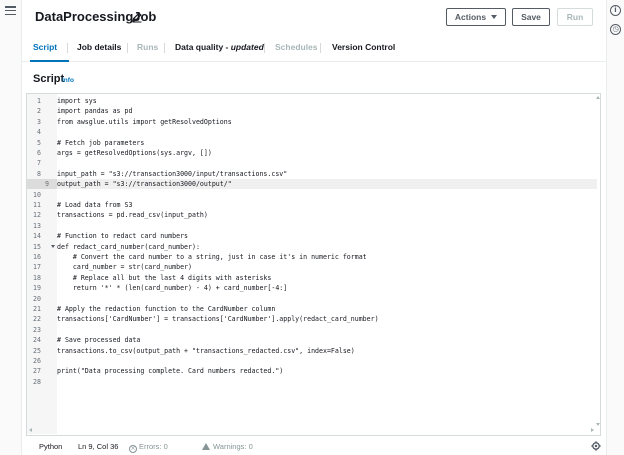 The height and width of the screenshot is (455, 624). Describe the element at coordinates (296, 47) in the screenshot. I see `tab-schedules: Schedules` at that location.